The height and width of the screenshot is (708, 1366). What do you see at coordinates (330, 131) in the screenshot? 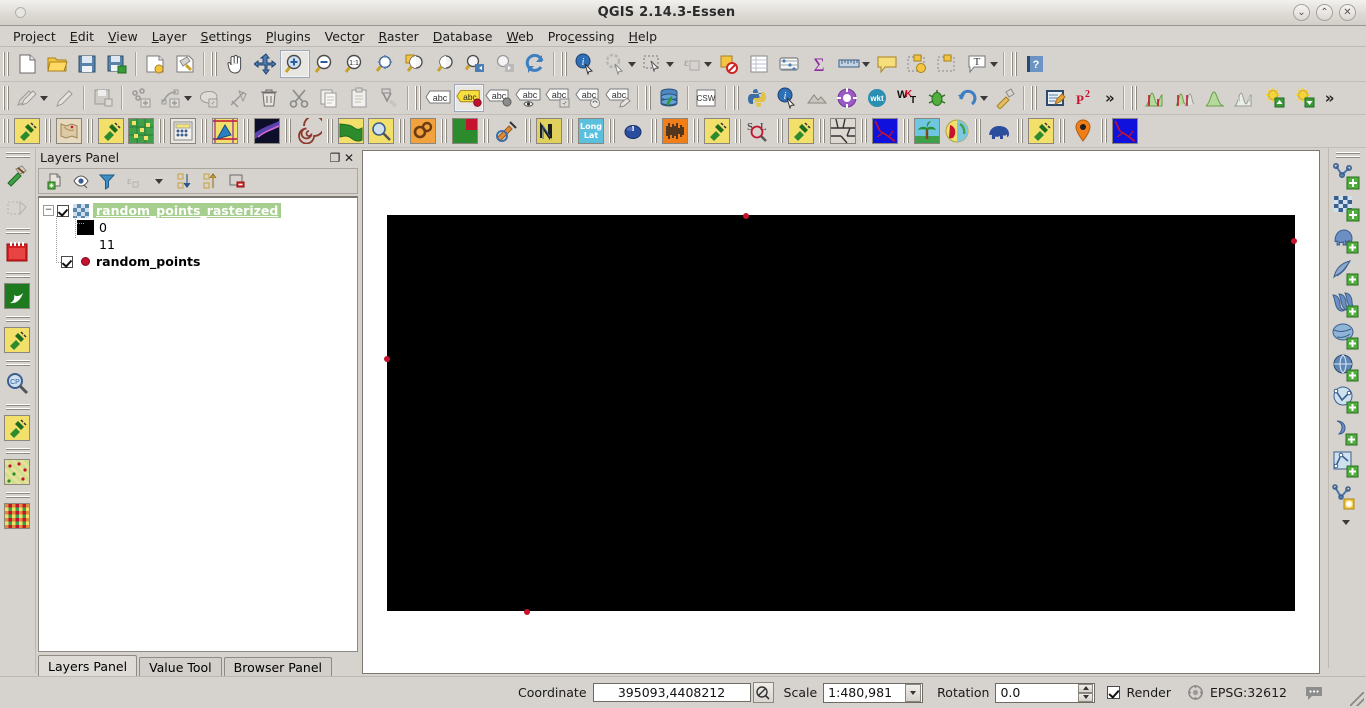
I see `grip-p8` at bounding box center [330, 131].